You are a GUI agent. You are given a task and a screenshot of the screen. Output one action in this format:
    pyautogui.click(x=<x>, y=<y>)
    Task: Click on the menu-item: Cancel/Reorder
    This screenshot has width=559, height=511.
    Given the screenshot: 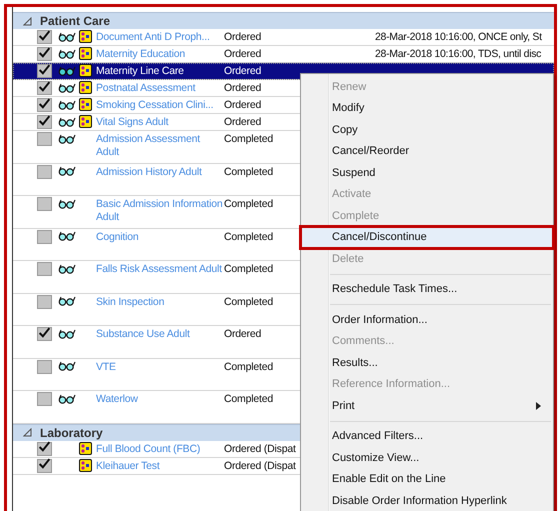 What is the action you would take?
    pyautogui.click(x=427, y=151)
    